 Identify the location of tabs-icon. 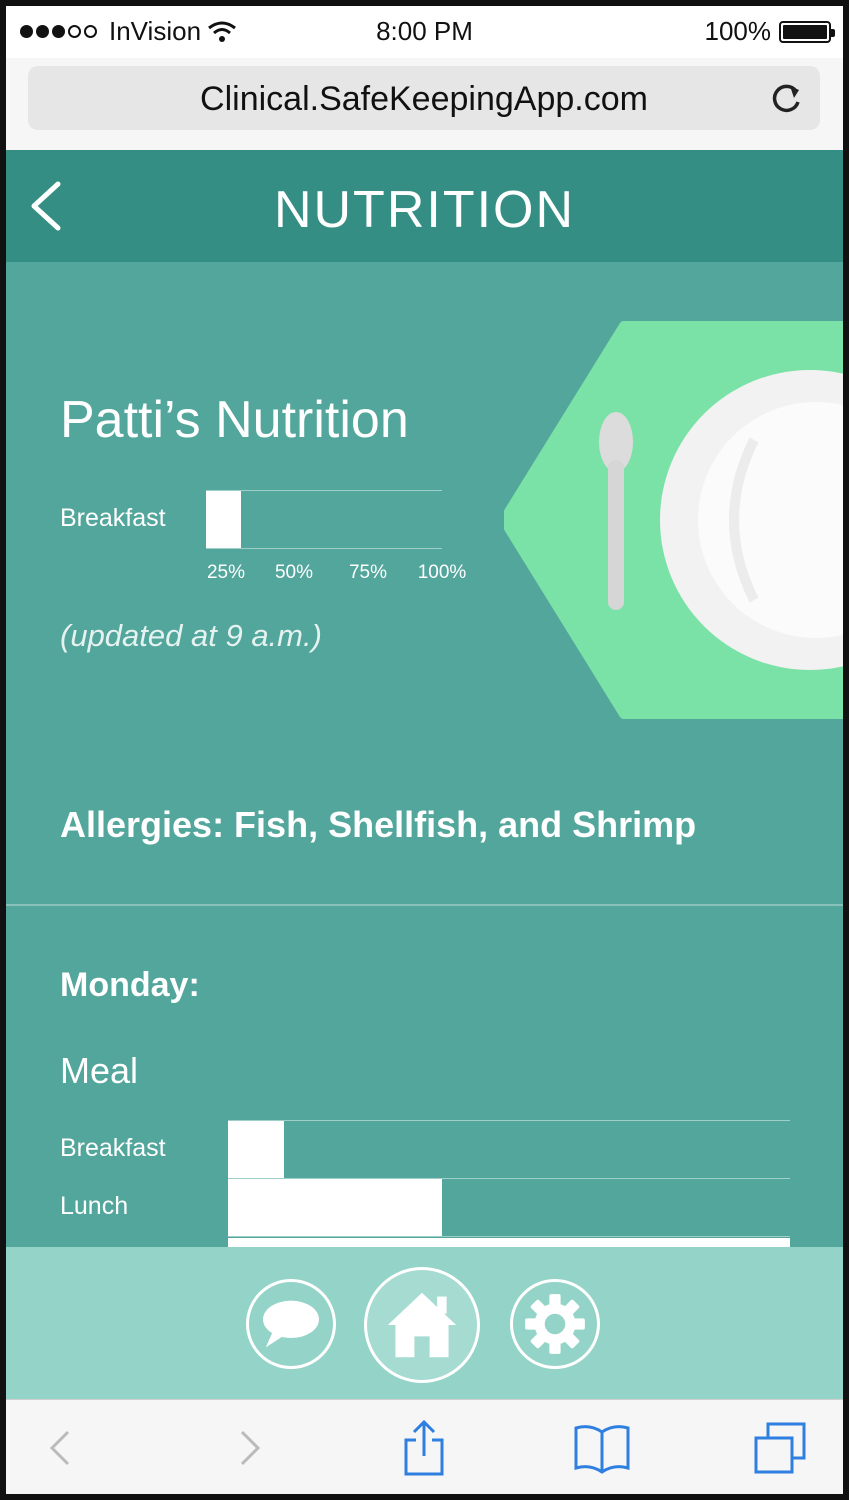
(780, 1448).